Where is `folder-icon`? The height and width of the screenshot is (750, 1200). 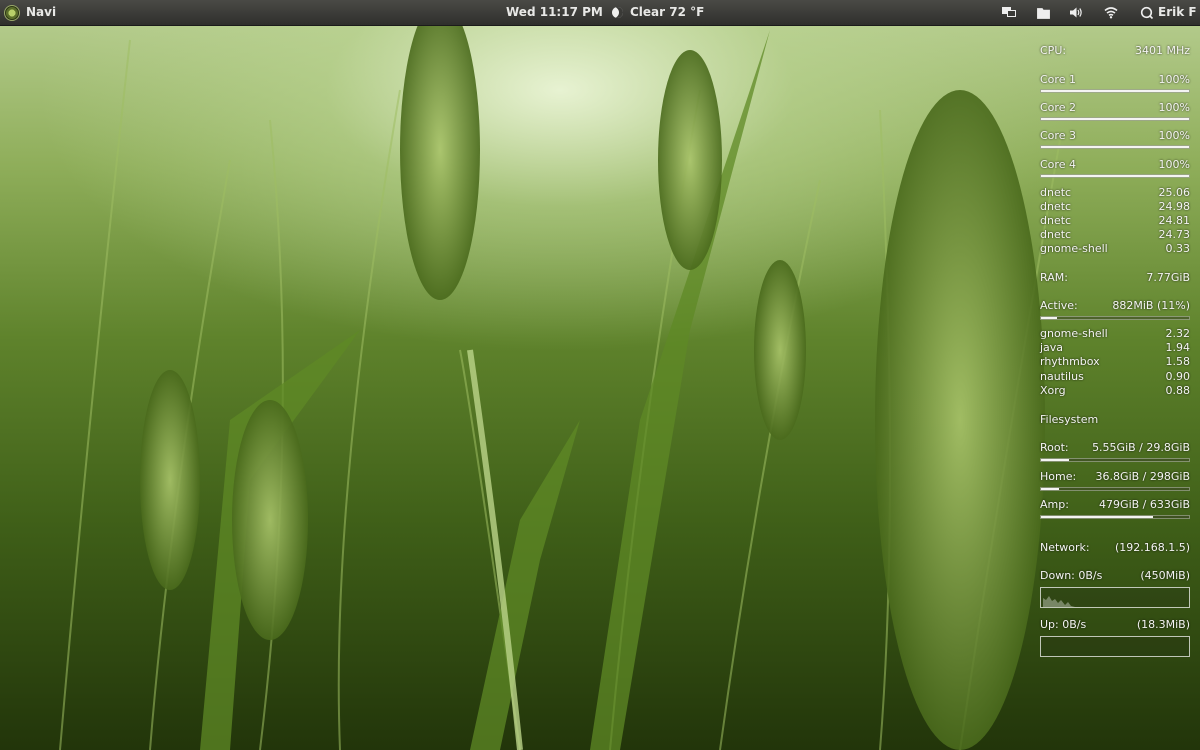
folder-icon is located at coordinates (1043, 13).